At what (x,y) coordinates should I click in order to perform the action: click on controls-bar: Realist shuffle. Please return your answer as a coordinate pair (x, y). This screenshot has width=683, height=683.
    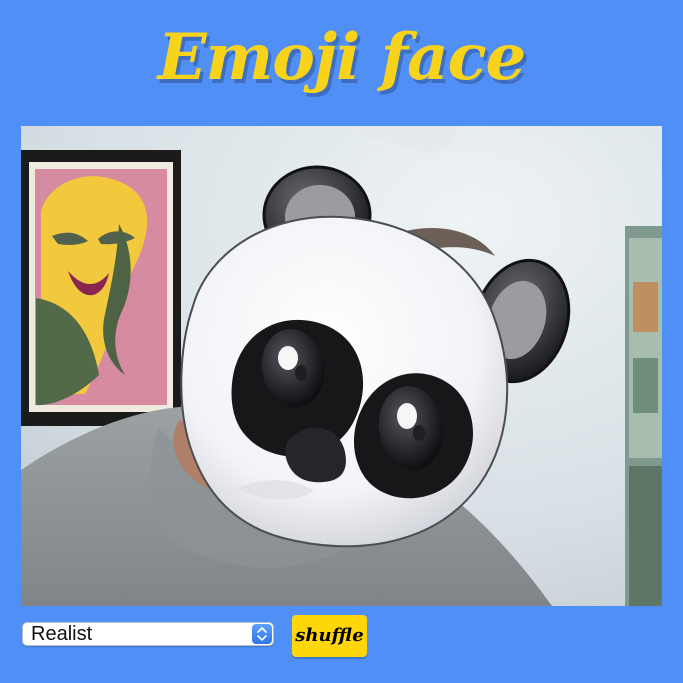
    Looking at the image, I should click on (342, 642).